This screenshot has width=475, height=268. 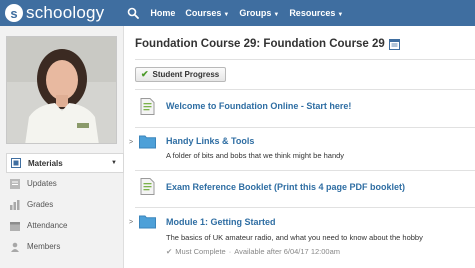 What do you see at coordinates (181, 74) in the screenshot?
I see `student-progress-button: ✔ Student Progress` at bounding box center [181, 74].